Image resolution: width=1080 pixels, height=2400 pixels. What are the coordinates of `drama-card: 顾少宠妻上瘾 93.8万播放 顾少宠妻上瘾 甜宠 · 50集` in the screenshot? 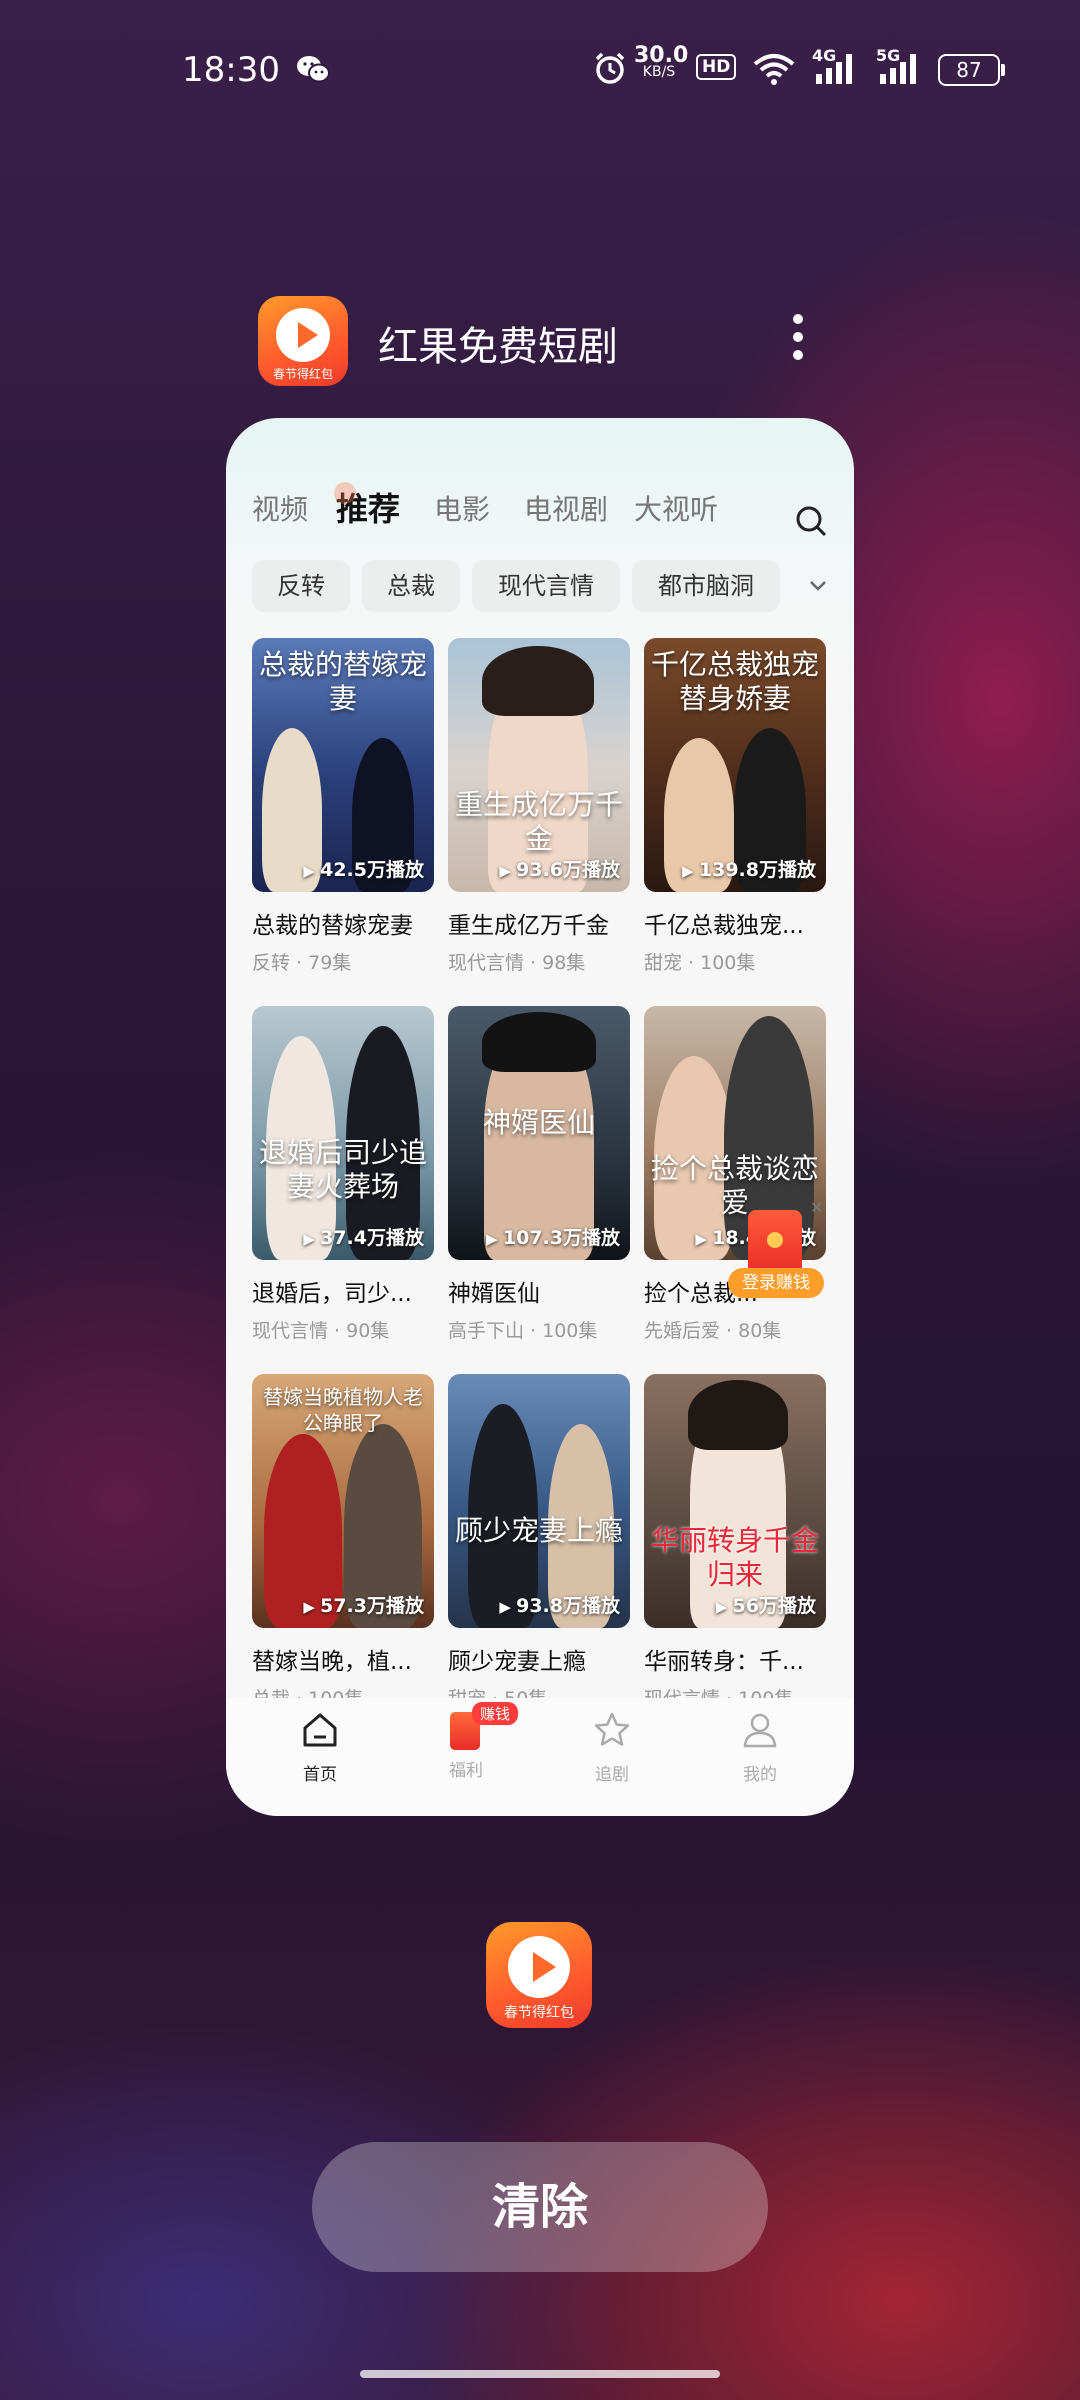 It's located at (539, 1542).